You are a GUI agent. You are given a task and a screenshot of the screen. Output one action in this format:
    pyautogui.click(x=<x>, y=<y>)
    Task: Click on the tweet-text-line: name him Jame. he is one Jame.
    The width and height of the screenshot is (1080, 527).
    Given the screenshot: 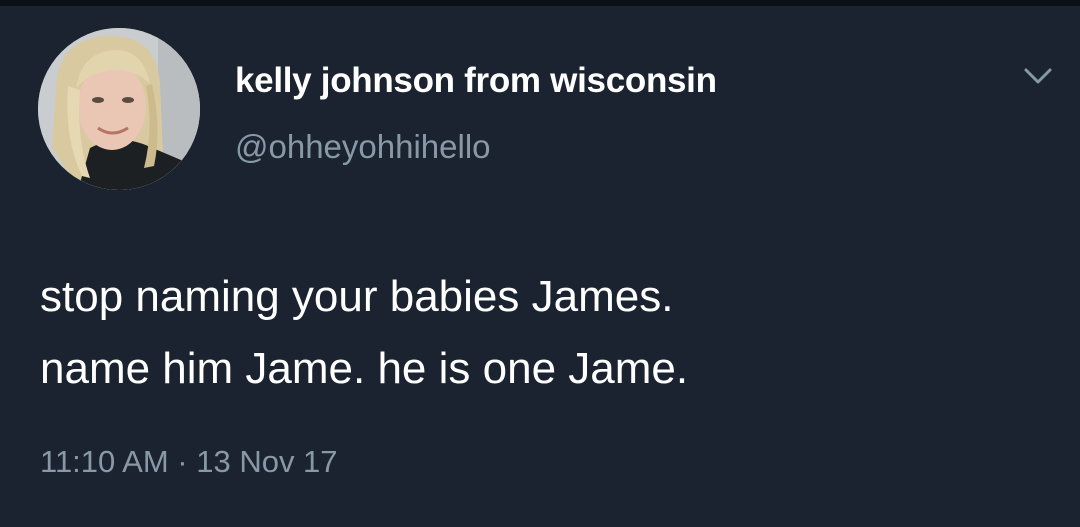 What is the action you would take?
    pyautogui.click(x=364, y=368)
    